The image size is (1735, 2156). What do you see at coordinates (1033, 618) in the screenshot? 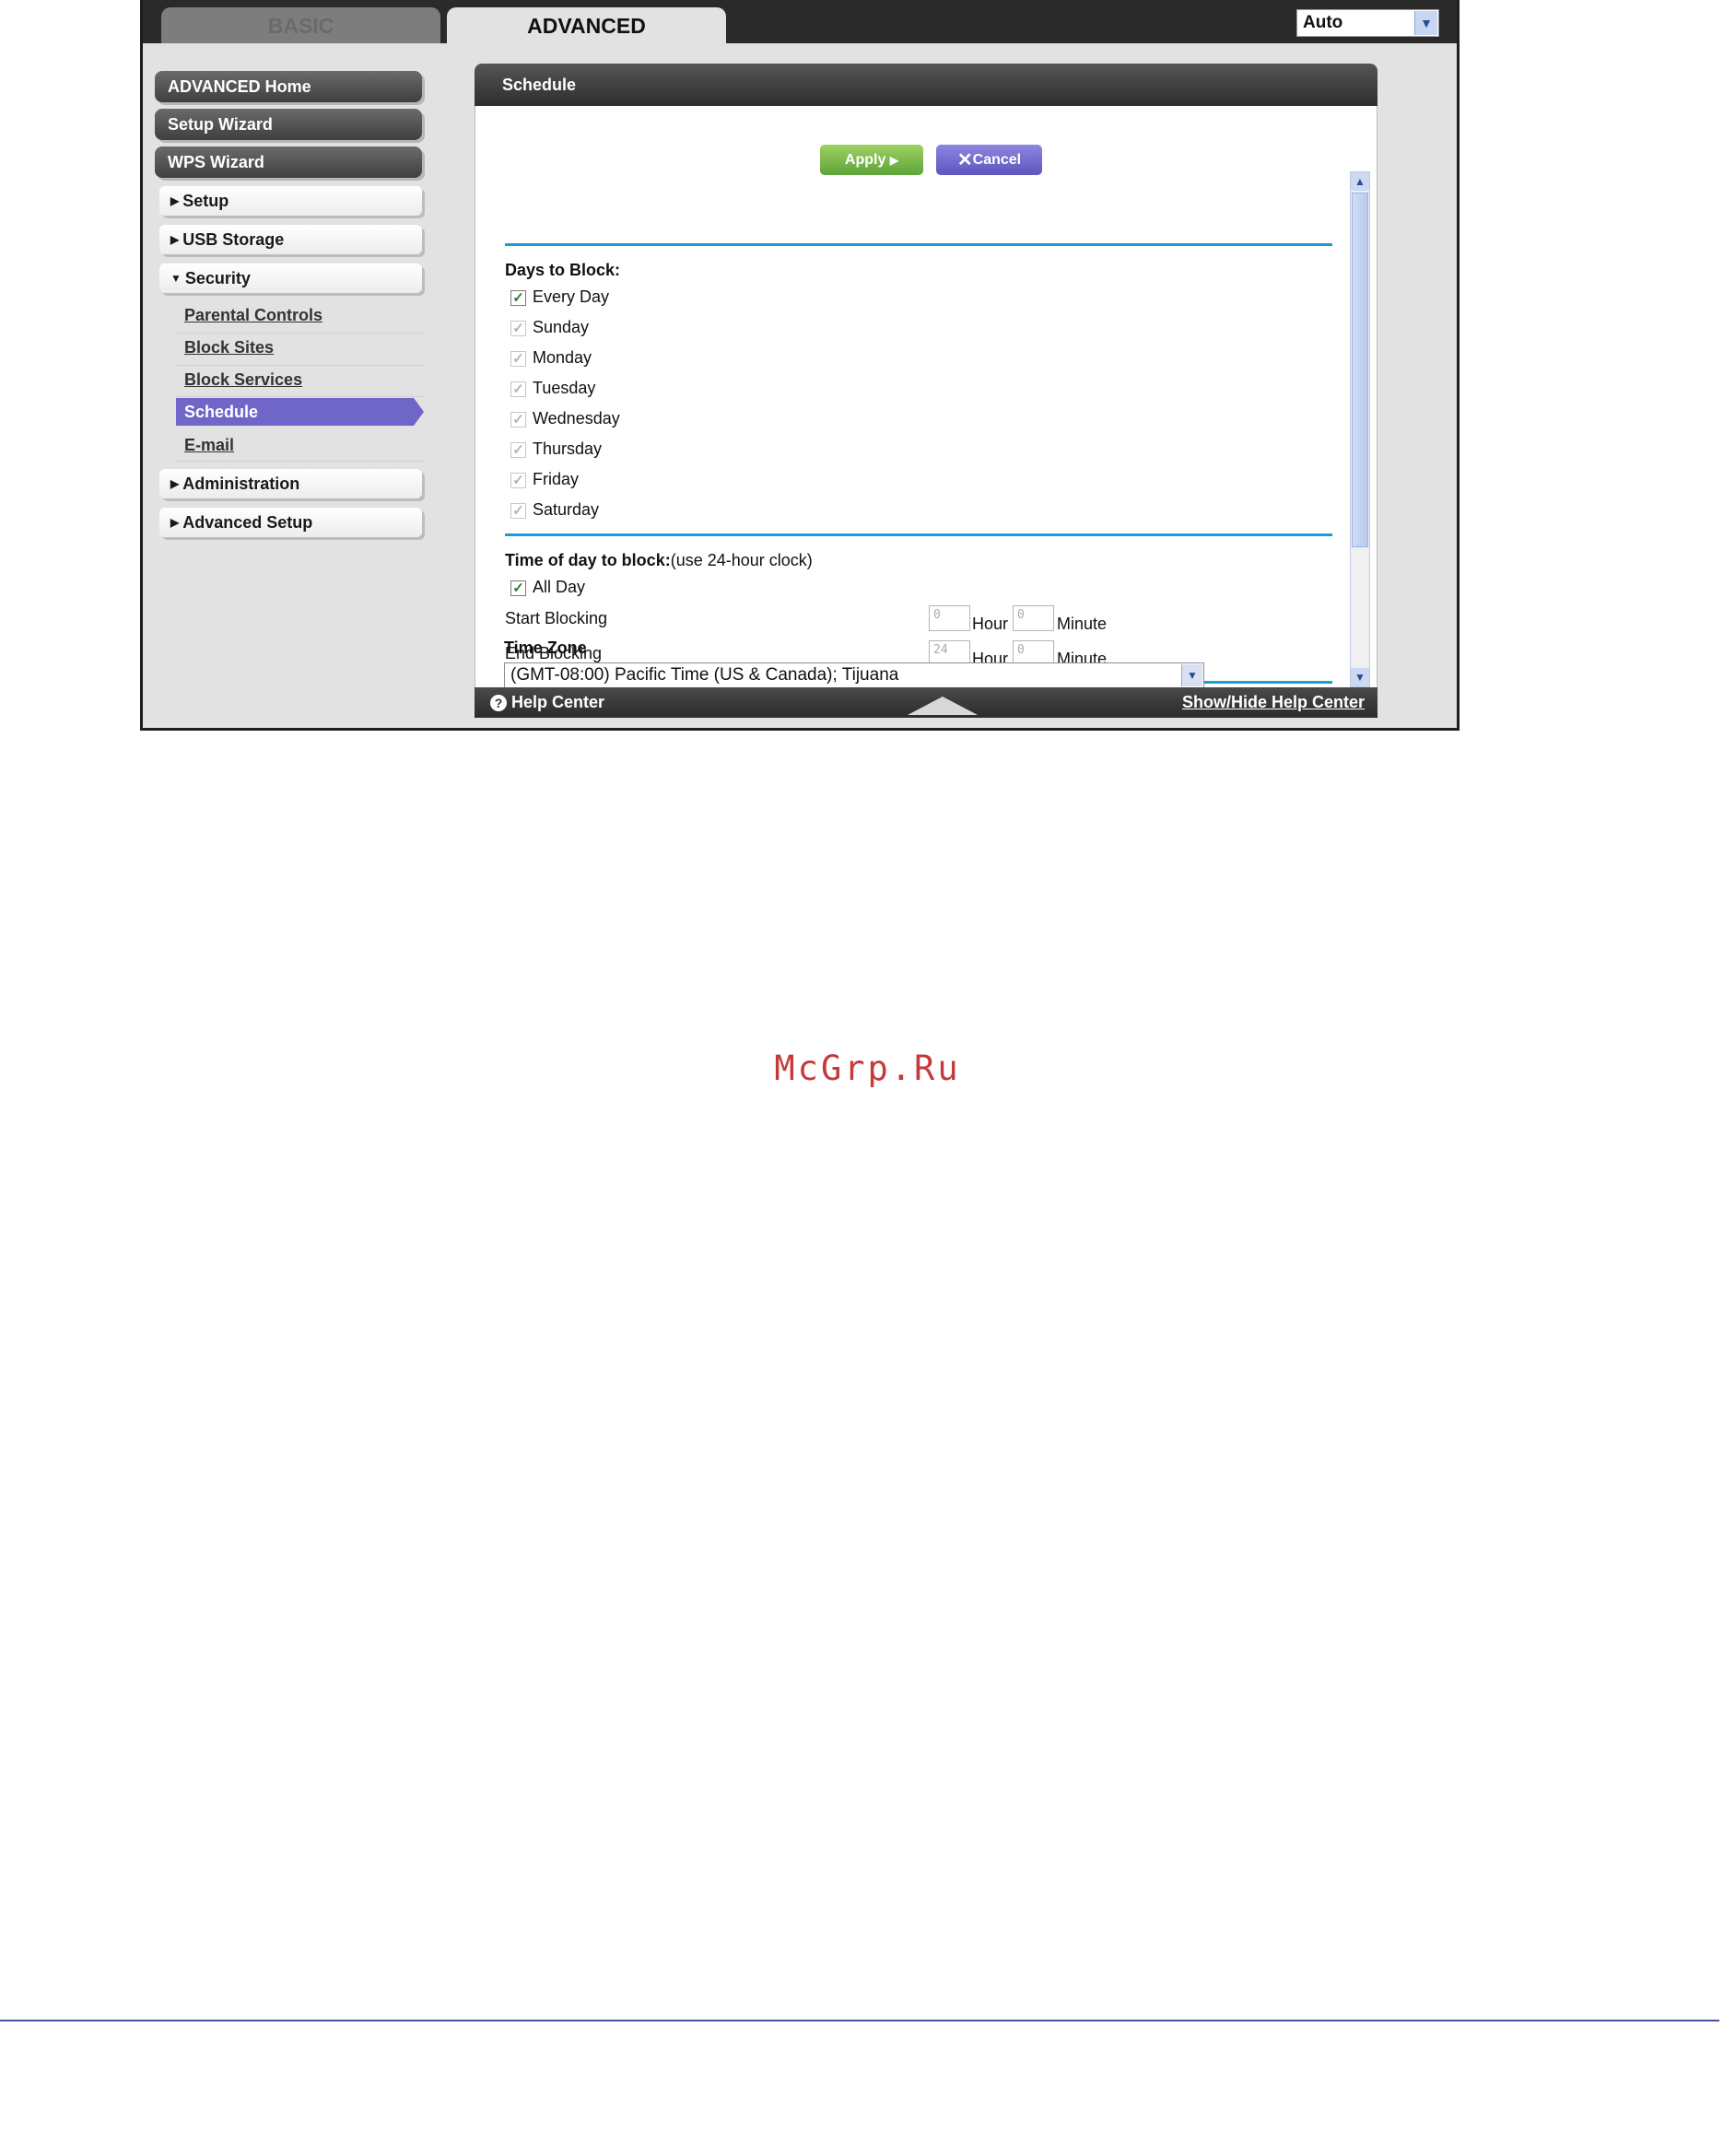
I see `start-minute-input: 0` at bounding box center [1033, 618].